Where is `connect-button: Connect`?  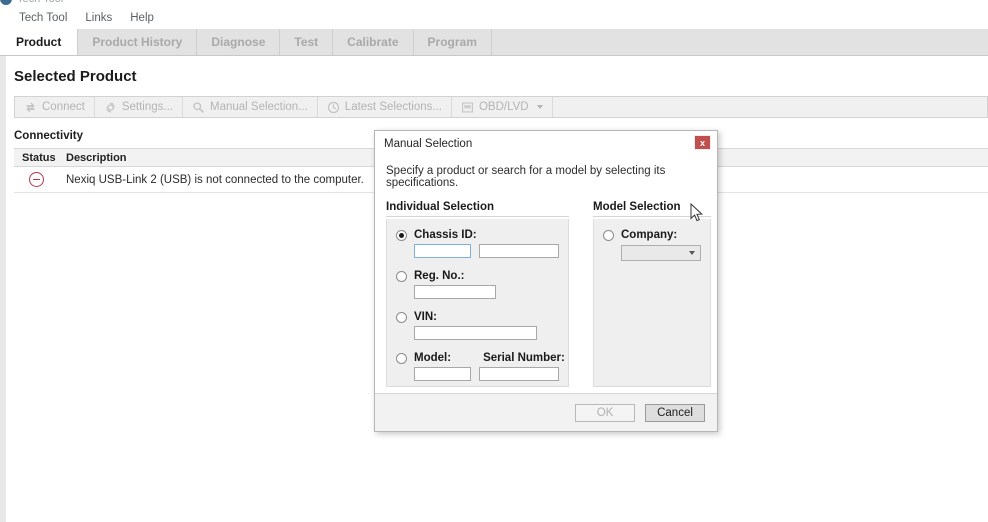
connect-button: Connect is located at coordinates (55, 107).